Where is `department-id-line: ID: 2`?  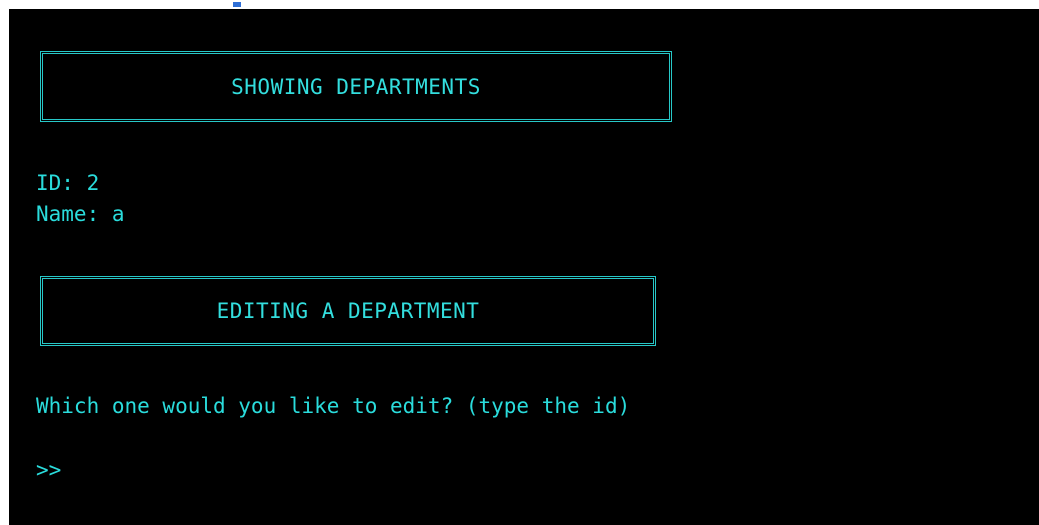
department-id-line: ID: 2 is located at coordinates (67, 183).